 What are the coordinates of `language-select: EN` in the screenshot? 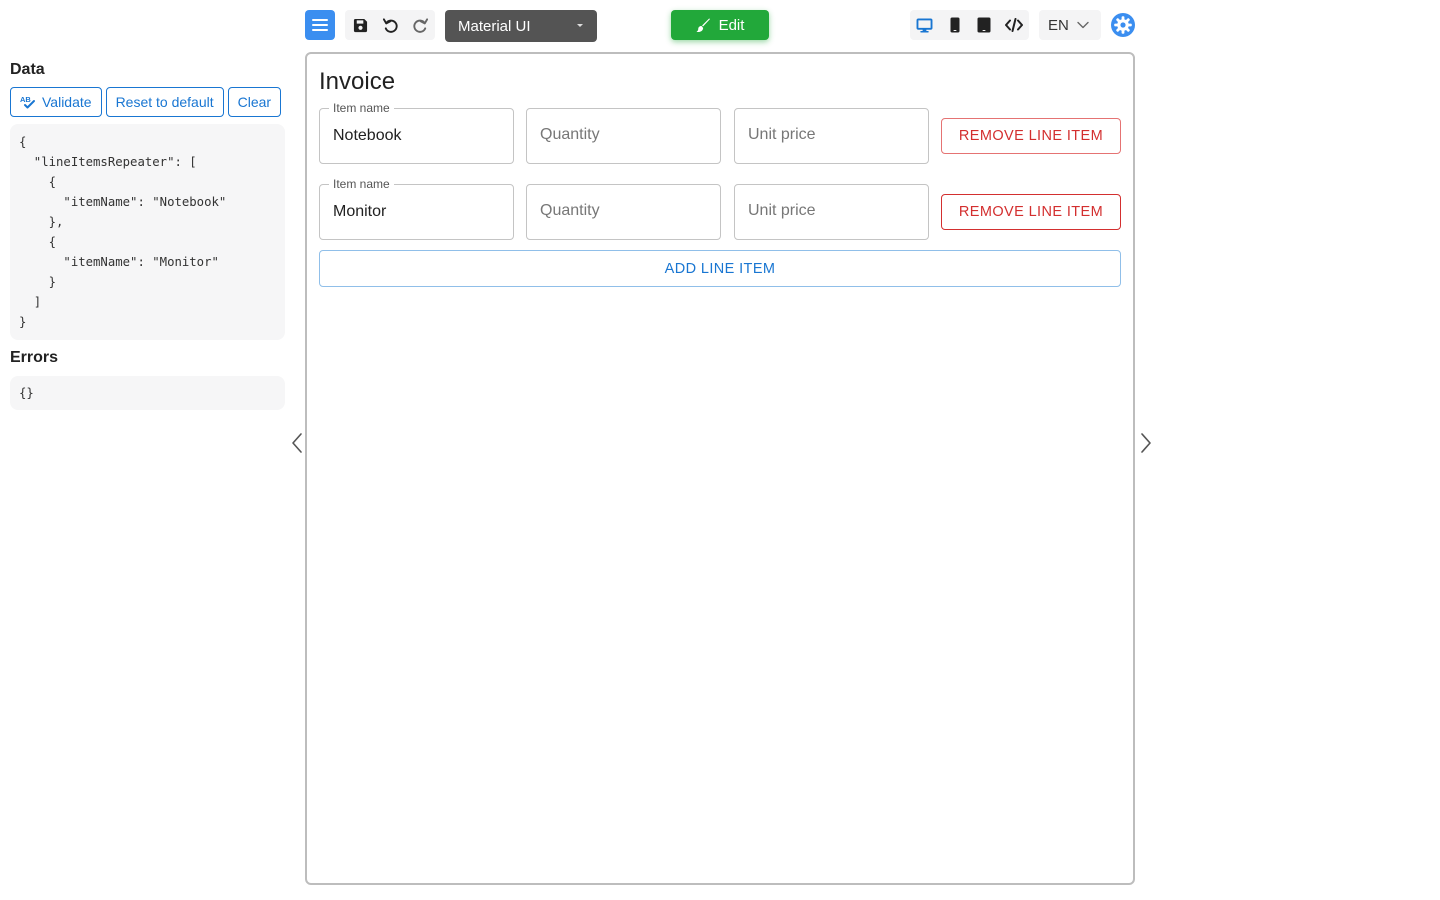 It's located at (1070, 25).